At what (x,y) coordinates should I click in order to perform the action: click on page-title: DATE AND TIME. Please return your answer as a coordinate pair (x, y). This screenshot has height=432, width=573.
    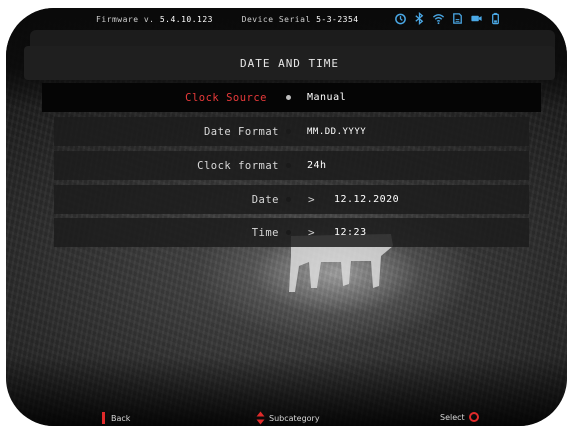
    Looking at the image, I should click on (289, 63).